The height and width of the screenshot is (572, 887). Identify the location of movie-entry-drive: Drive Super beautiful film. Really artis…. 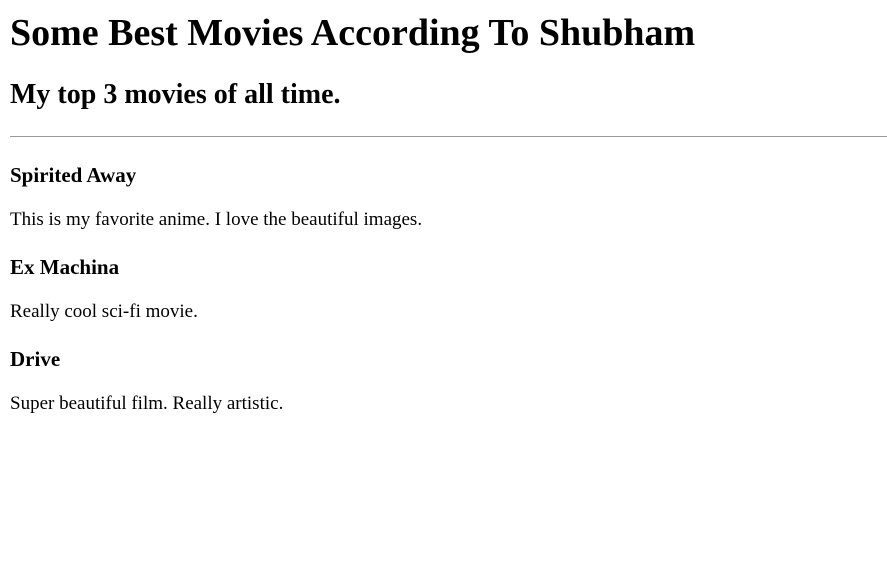
(448, 380).